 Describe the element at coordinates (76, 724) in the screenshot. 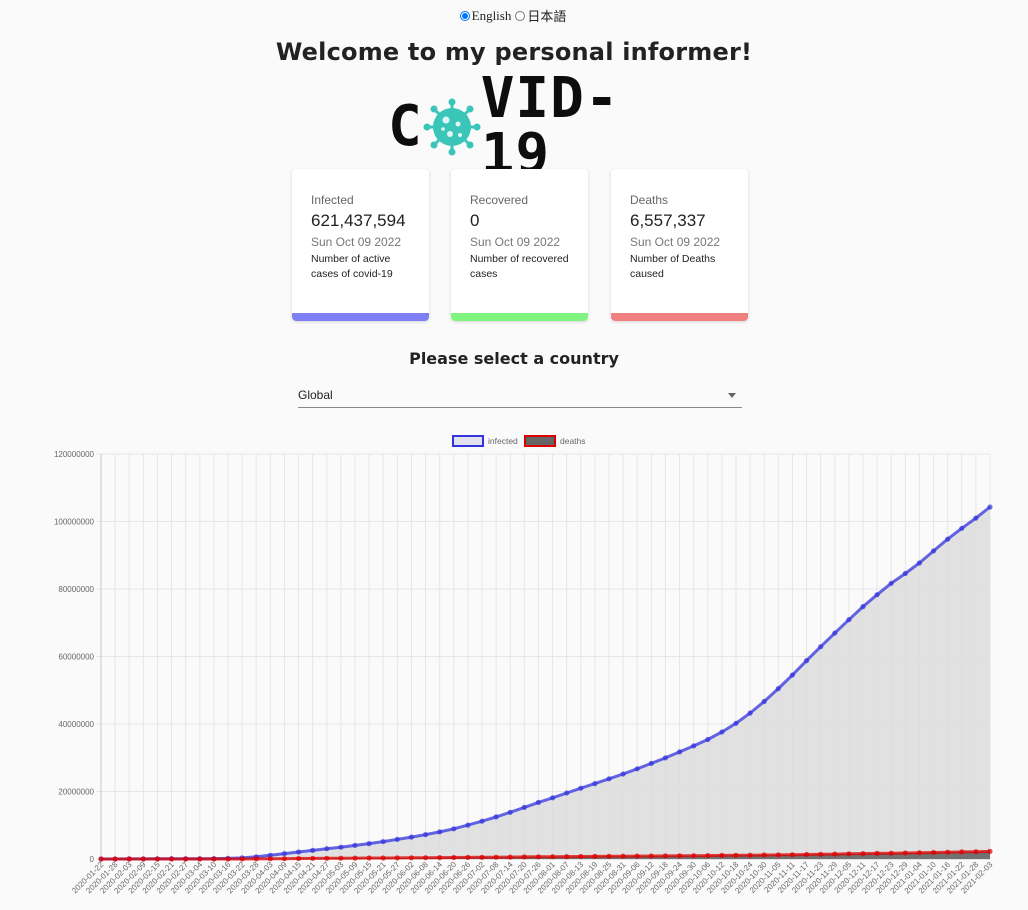

I see `y-tick-label: 40000000` at that location.